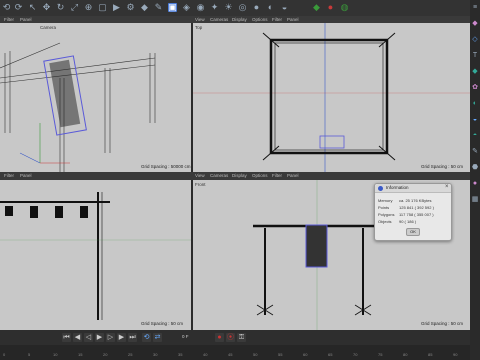  I want to click on frame-label: 5, so click(29, 354).